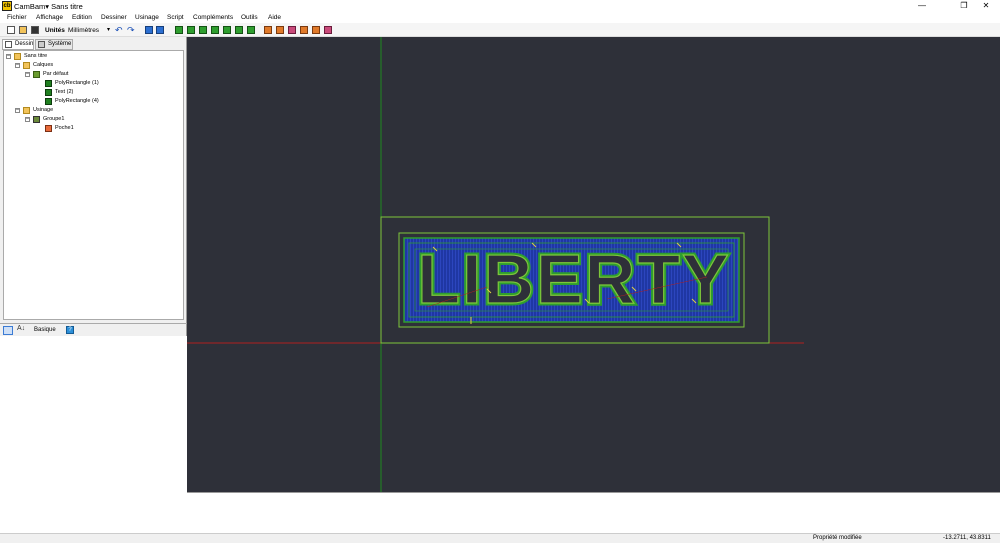  Describe the element at coordinates (36, 119) in the screenshot. I see `machining-group-icon` at that location.